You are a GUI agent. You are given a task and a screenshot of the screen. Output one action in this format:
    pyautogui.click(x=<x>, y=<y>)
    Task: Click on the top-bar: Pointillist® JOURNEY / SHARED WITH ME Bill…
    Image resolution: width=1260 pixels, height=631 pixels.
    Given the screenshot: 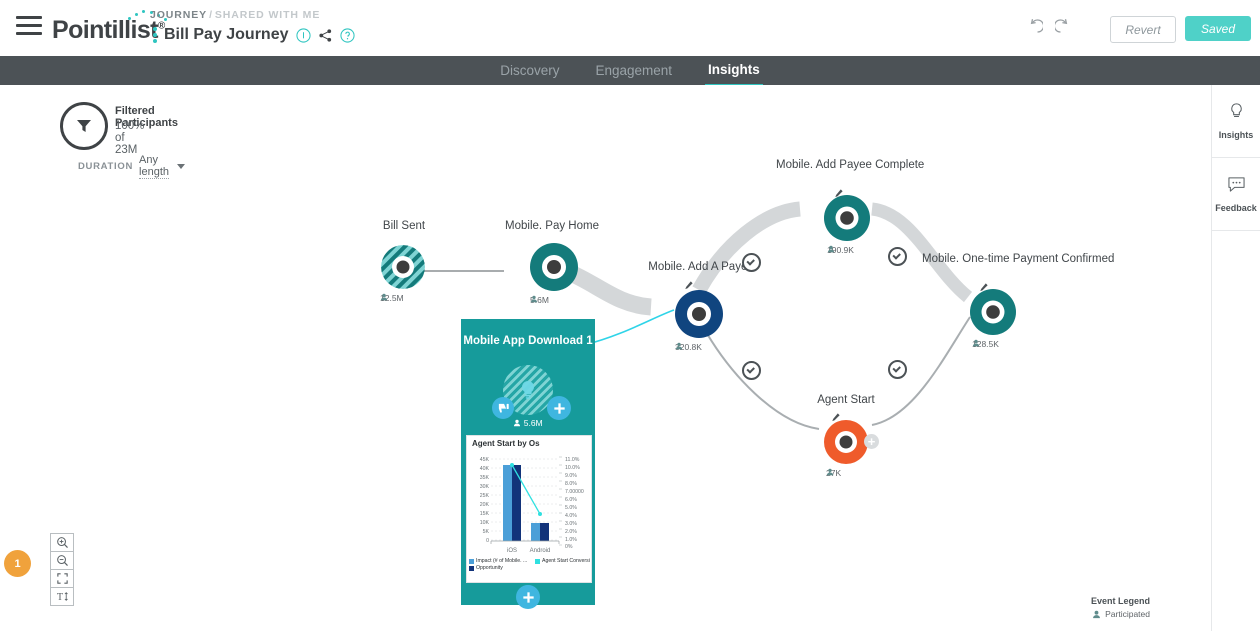 What is the action you would take?
    pyautogui.click(x=630, y=28)
    